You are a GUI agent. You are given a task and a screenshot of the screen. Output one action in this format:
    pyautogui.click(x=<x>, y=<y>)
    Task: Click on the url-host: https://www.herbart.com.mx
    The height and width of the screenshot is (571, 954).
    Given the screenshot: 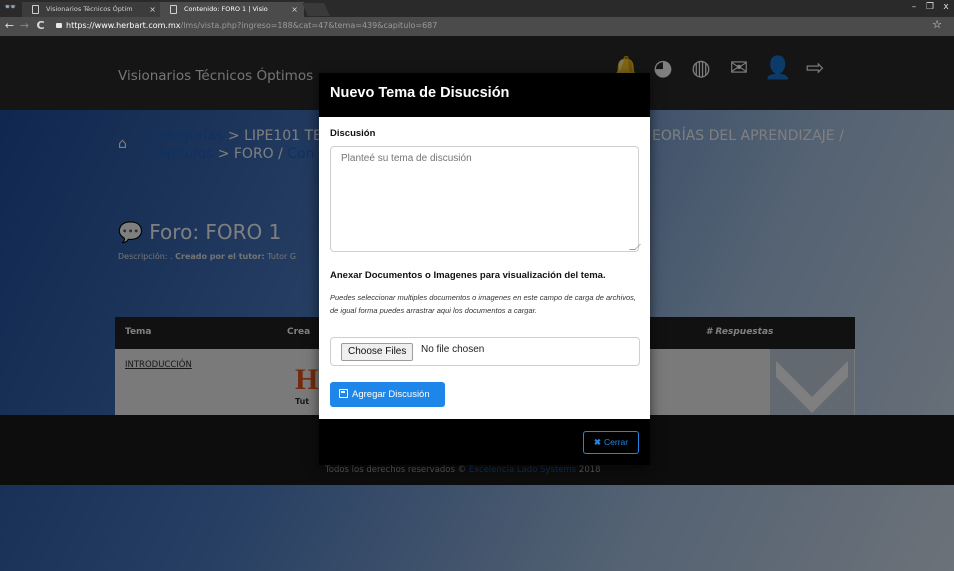 What is the action you would take?
    pyautogui.click(x=123, y=25)
    